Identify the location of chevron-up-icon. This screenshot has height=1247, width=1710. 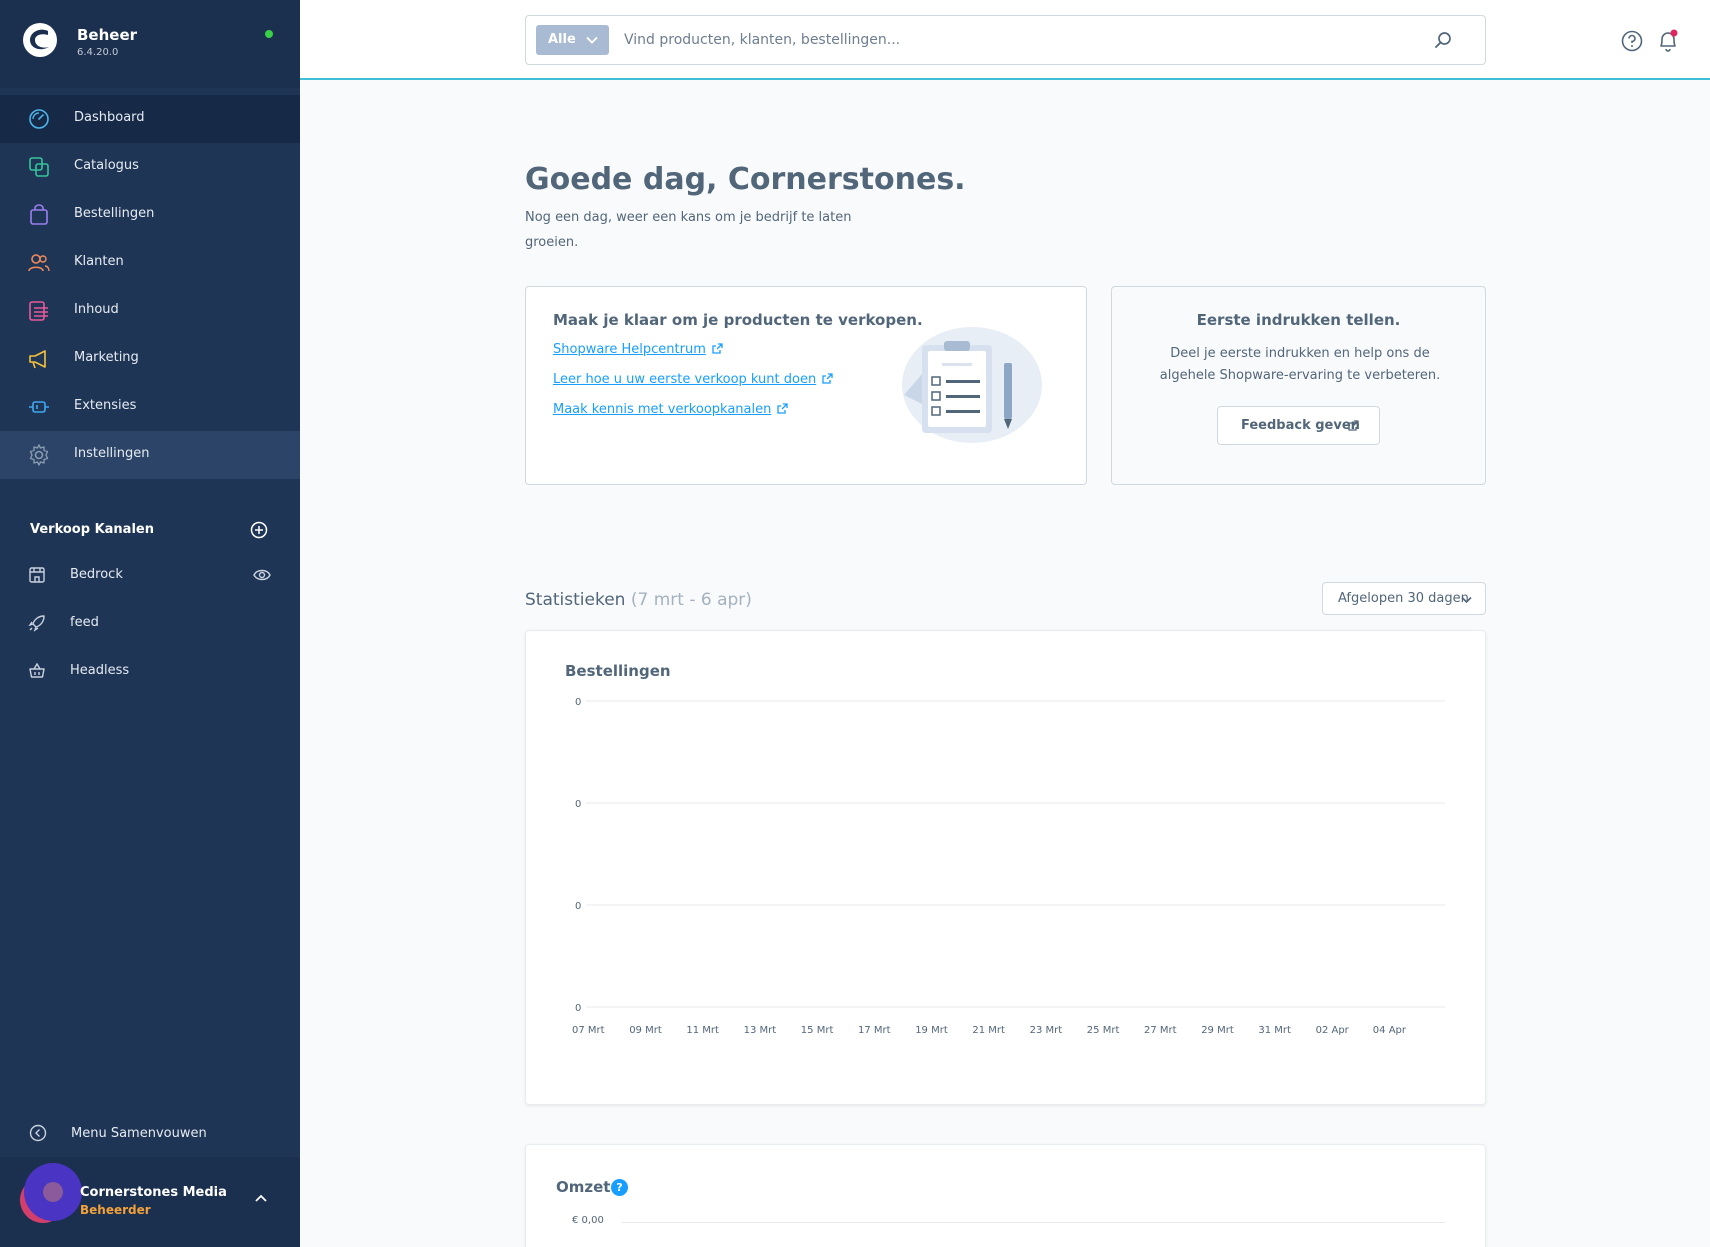
(261, 1198).